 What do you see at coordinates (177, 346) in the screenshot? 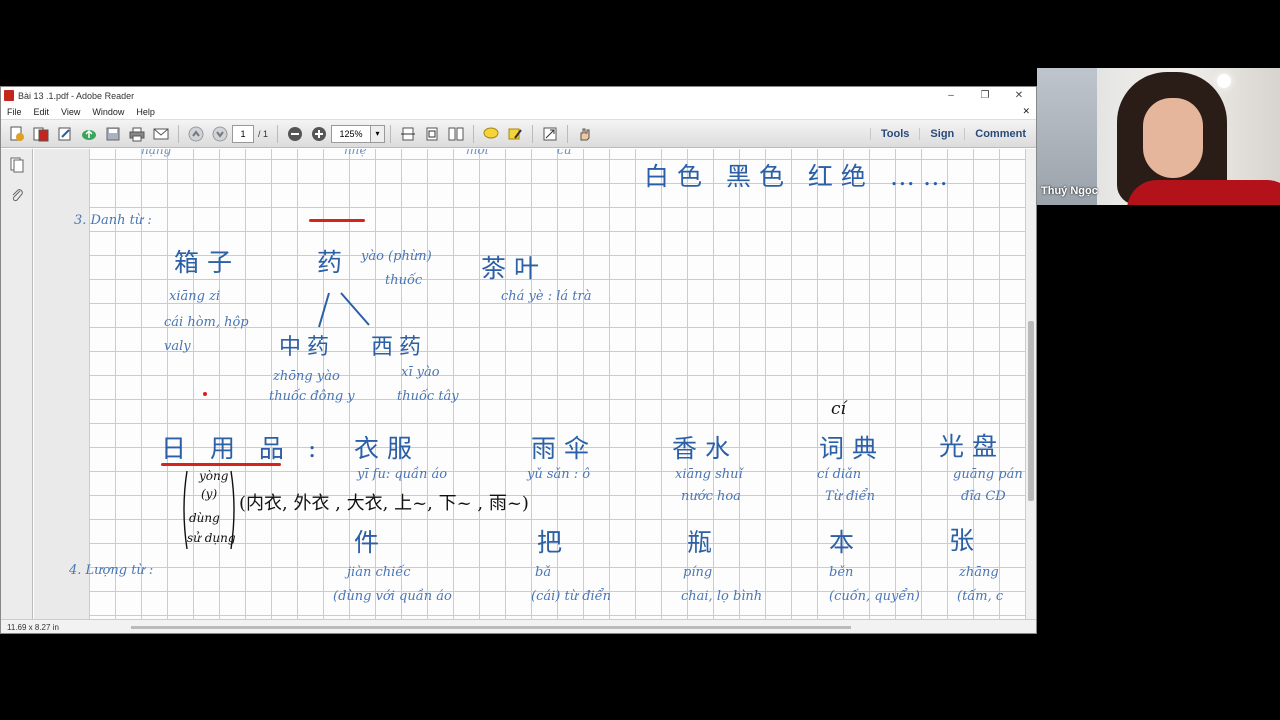
I see `word-xiangzi-meaning-2: valy` at bounding box center [177, 346].